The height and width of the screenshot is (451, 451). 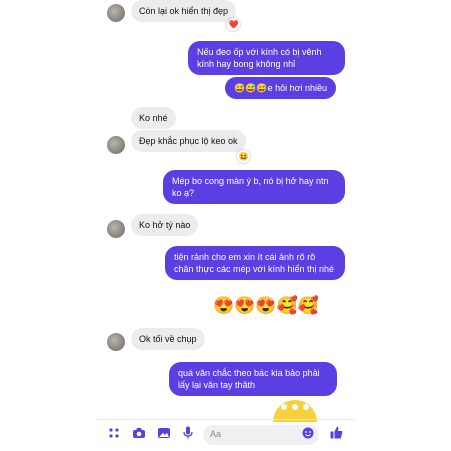 I want to click on emoji-icon, so click(x=308, y=434).